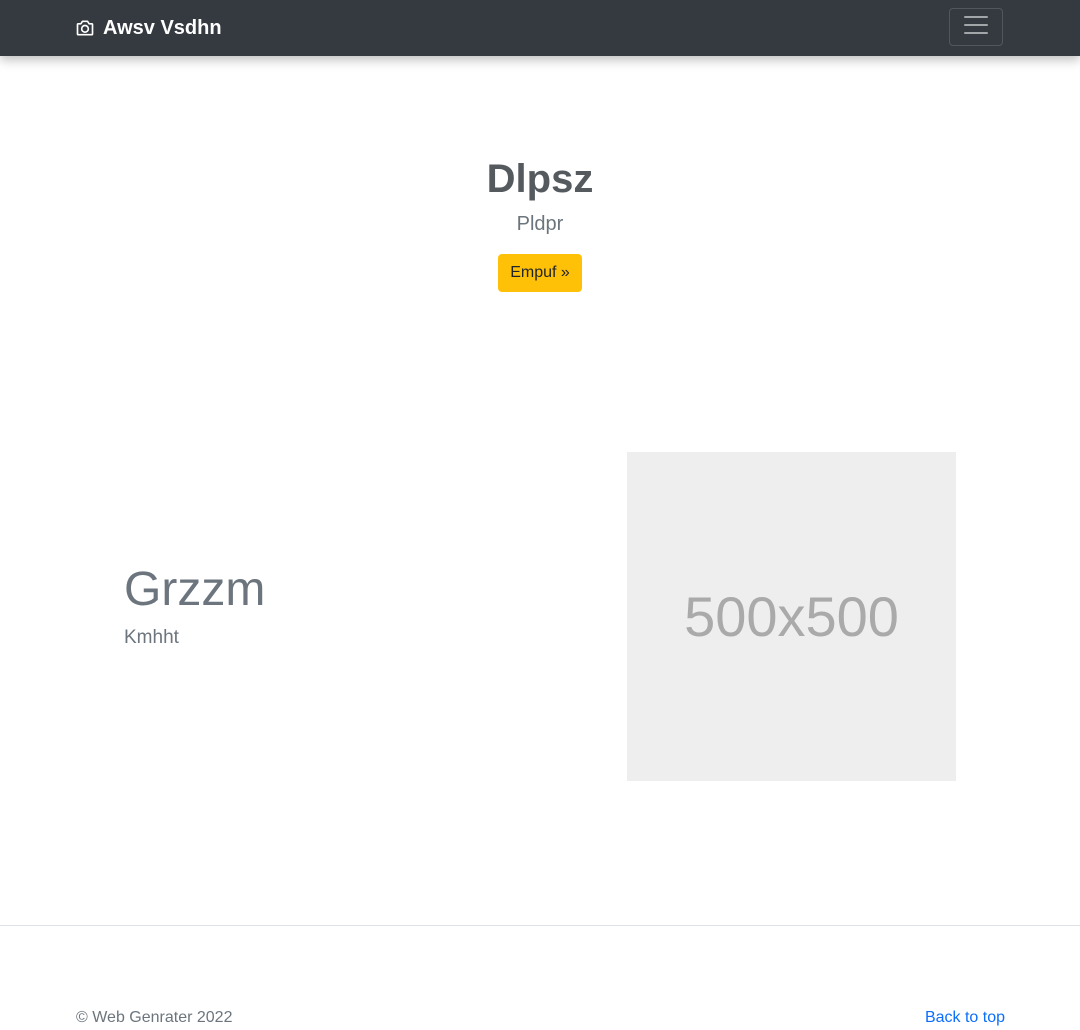 This screenshot has height=1030, width=1080. I want to click on navbar-toggler-button, so click(976, 27).